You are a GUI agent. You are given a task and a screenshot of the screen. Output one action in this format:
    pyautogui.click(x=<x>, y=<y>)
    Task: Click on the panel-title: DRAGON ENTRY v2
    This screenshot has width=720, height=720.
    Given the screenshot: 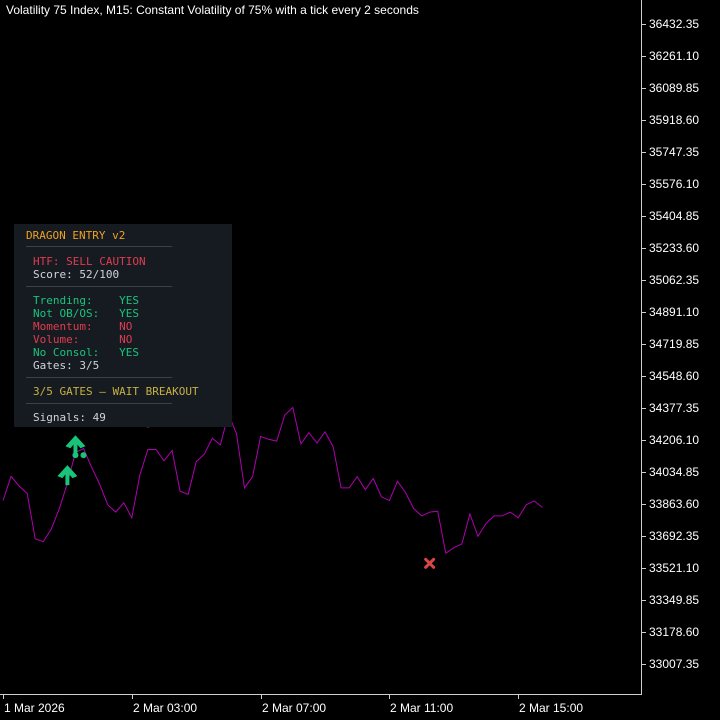 What is the action you would take?
    pyautogui.click(x=76, y=235)
    